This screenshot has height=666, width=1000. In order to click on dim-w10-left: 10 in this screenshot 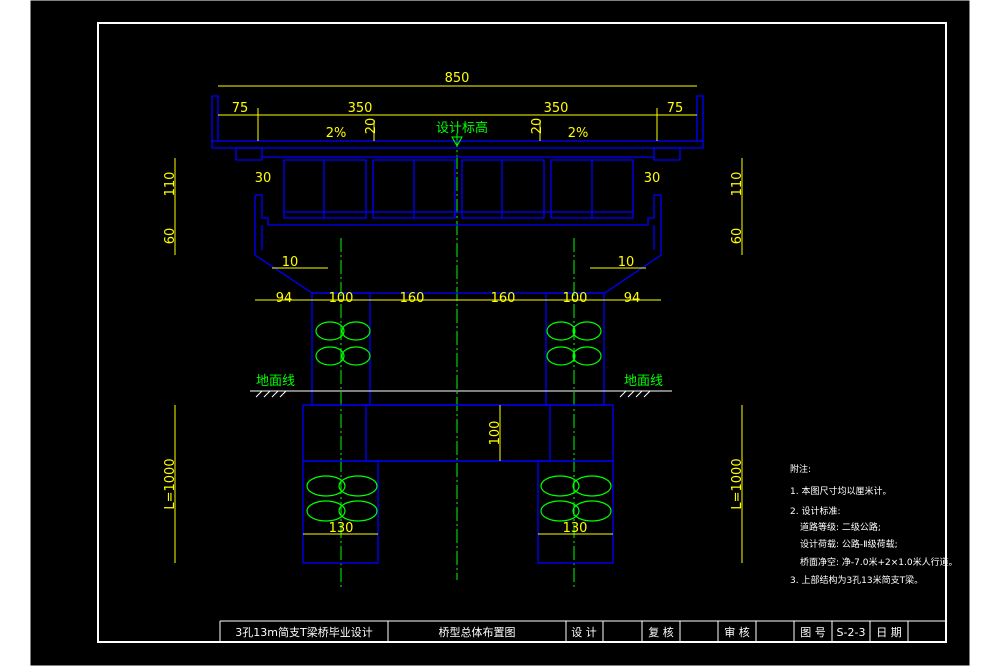, I will do `click(290, 262)`.